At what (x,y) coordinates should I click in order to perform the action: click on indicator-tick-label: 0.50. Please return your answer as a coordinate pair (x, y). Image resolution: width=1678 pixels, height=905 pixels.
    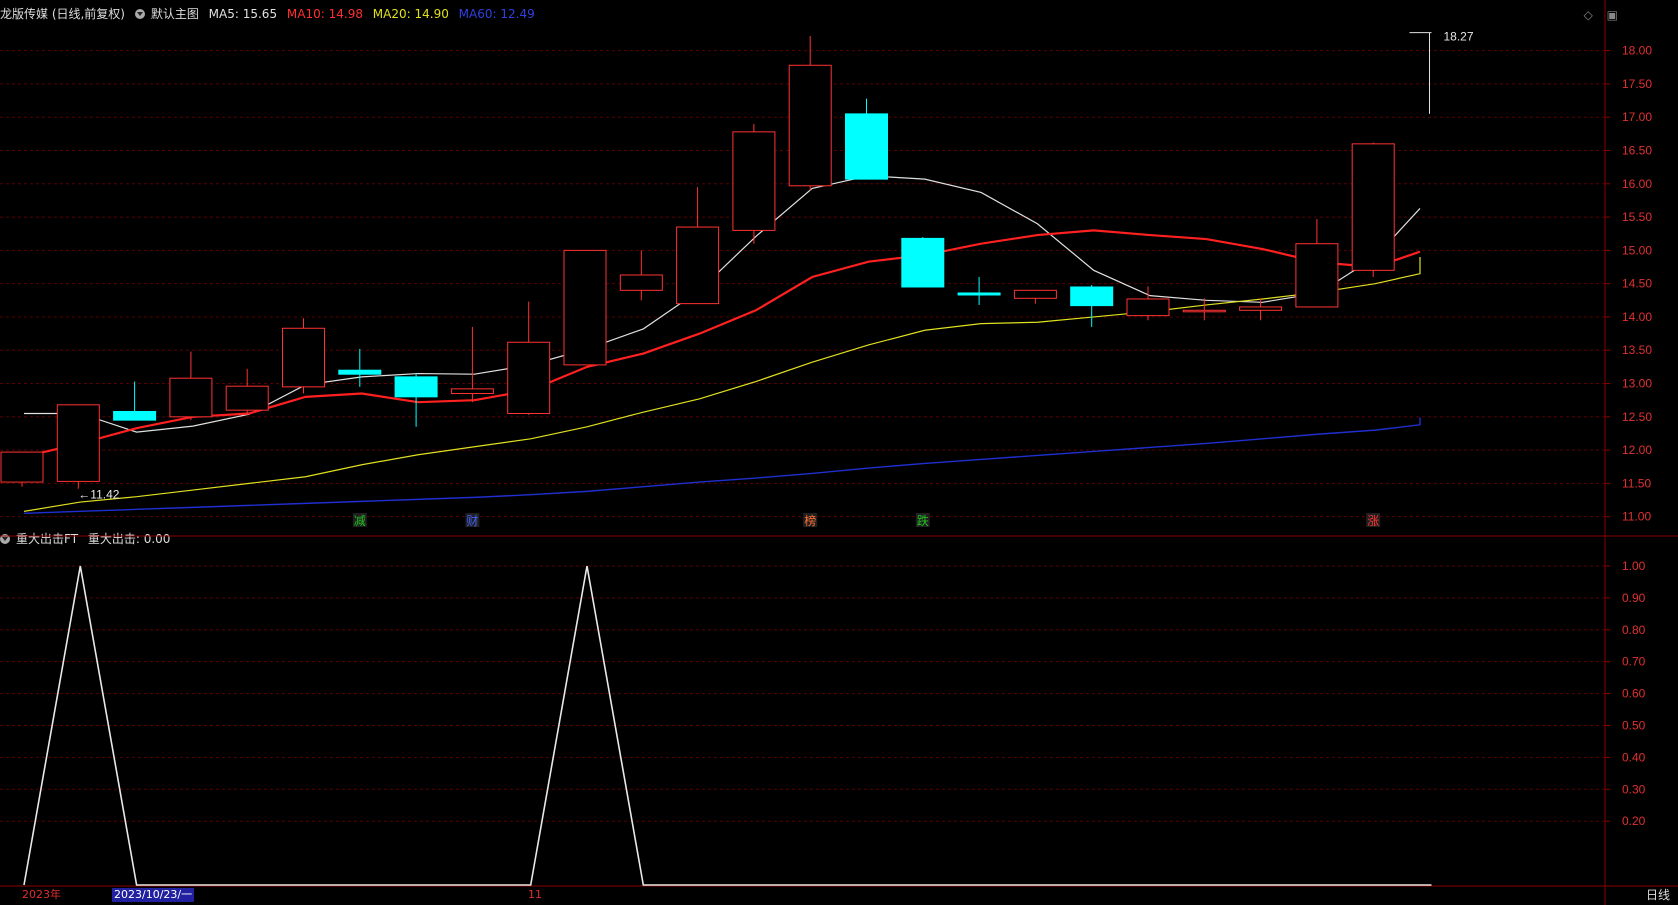
    Looking at the image, I should click on (1634, 725).